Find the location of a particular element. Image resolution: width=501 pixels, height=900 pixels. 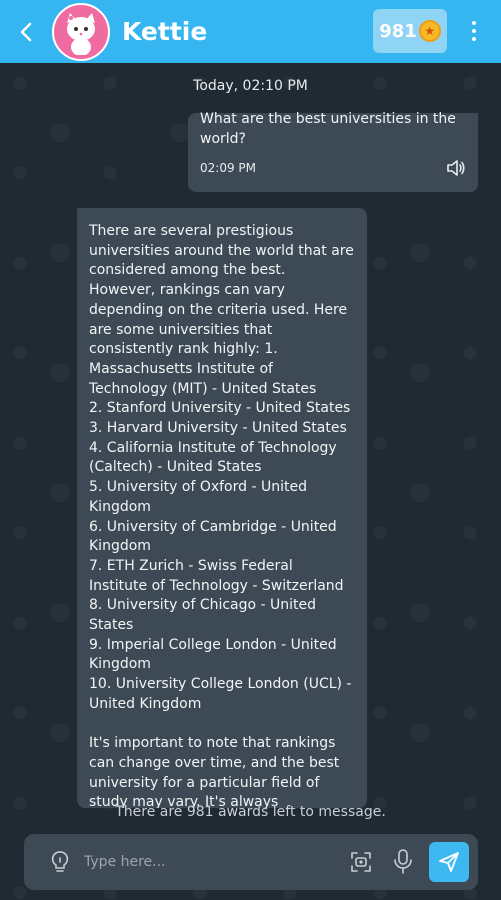

chevron-left-icon is located at coordinates (26, 31).